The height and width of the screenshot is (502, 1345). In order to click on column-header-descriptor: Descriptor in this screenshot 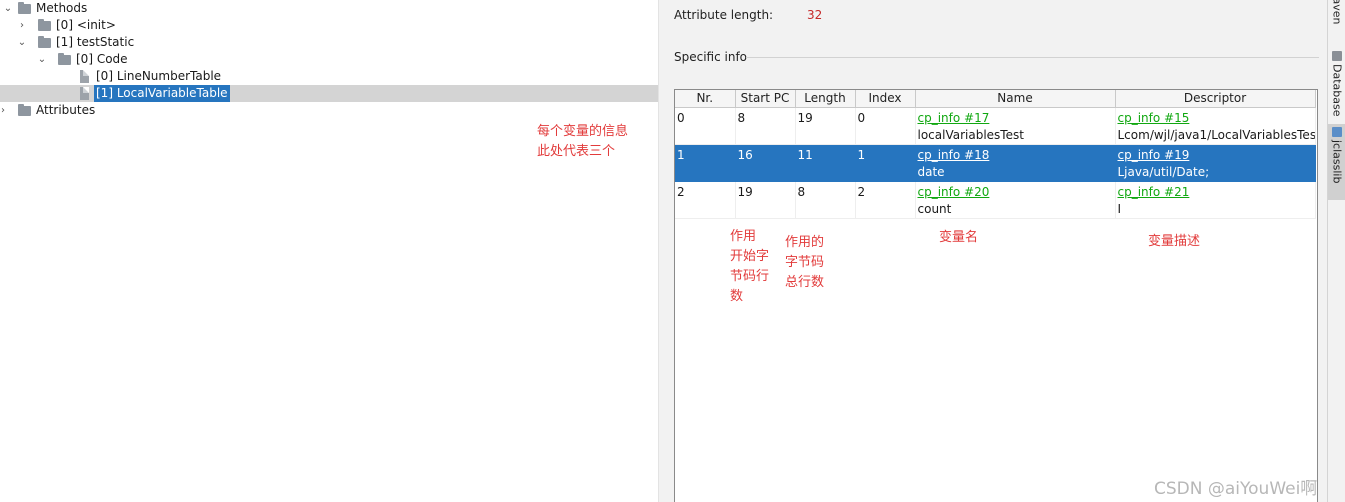, I will do `click(1215, 99)`.